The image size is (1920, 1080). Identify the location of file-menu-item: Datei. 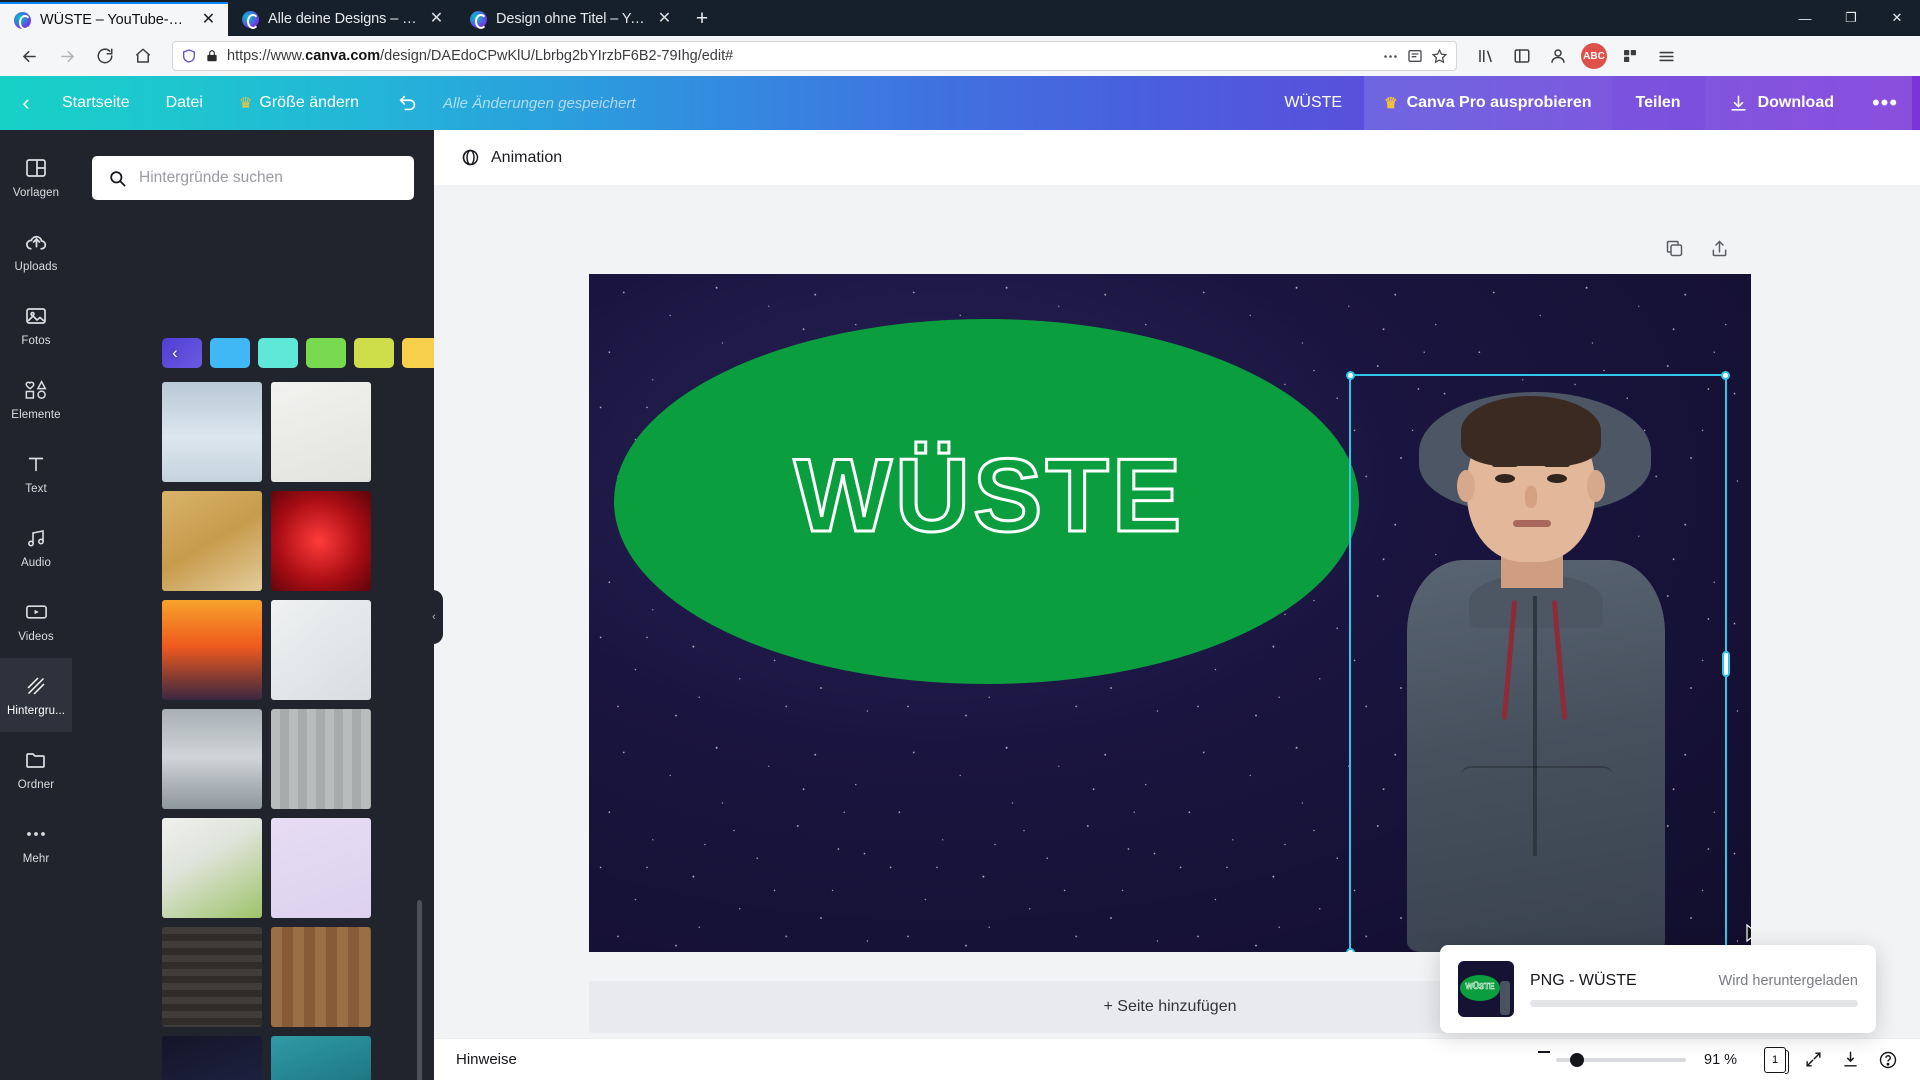
(184, 103).